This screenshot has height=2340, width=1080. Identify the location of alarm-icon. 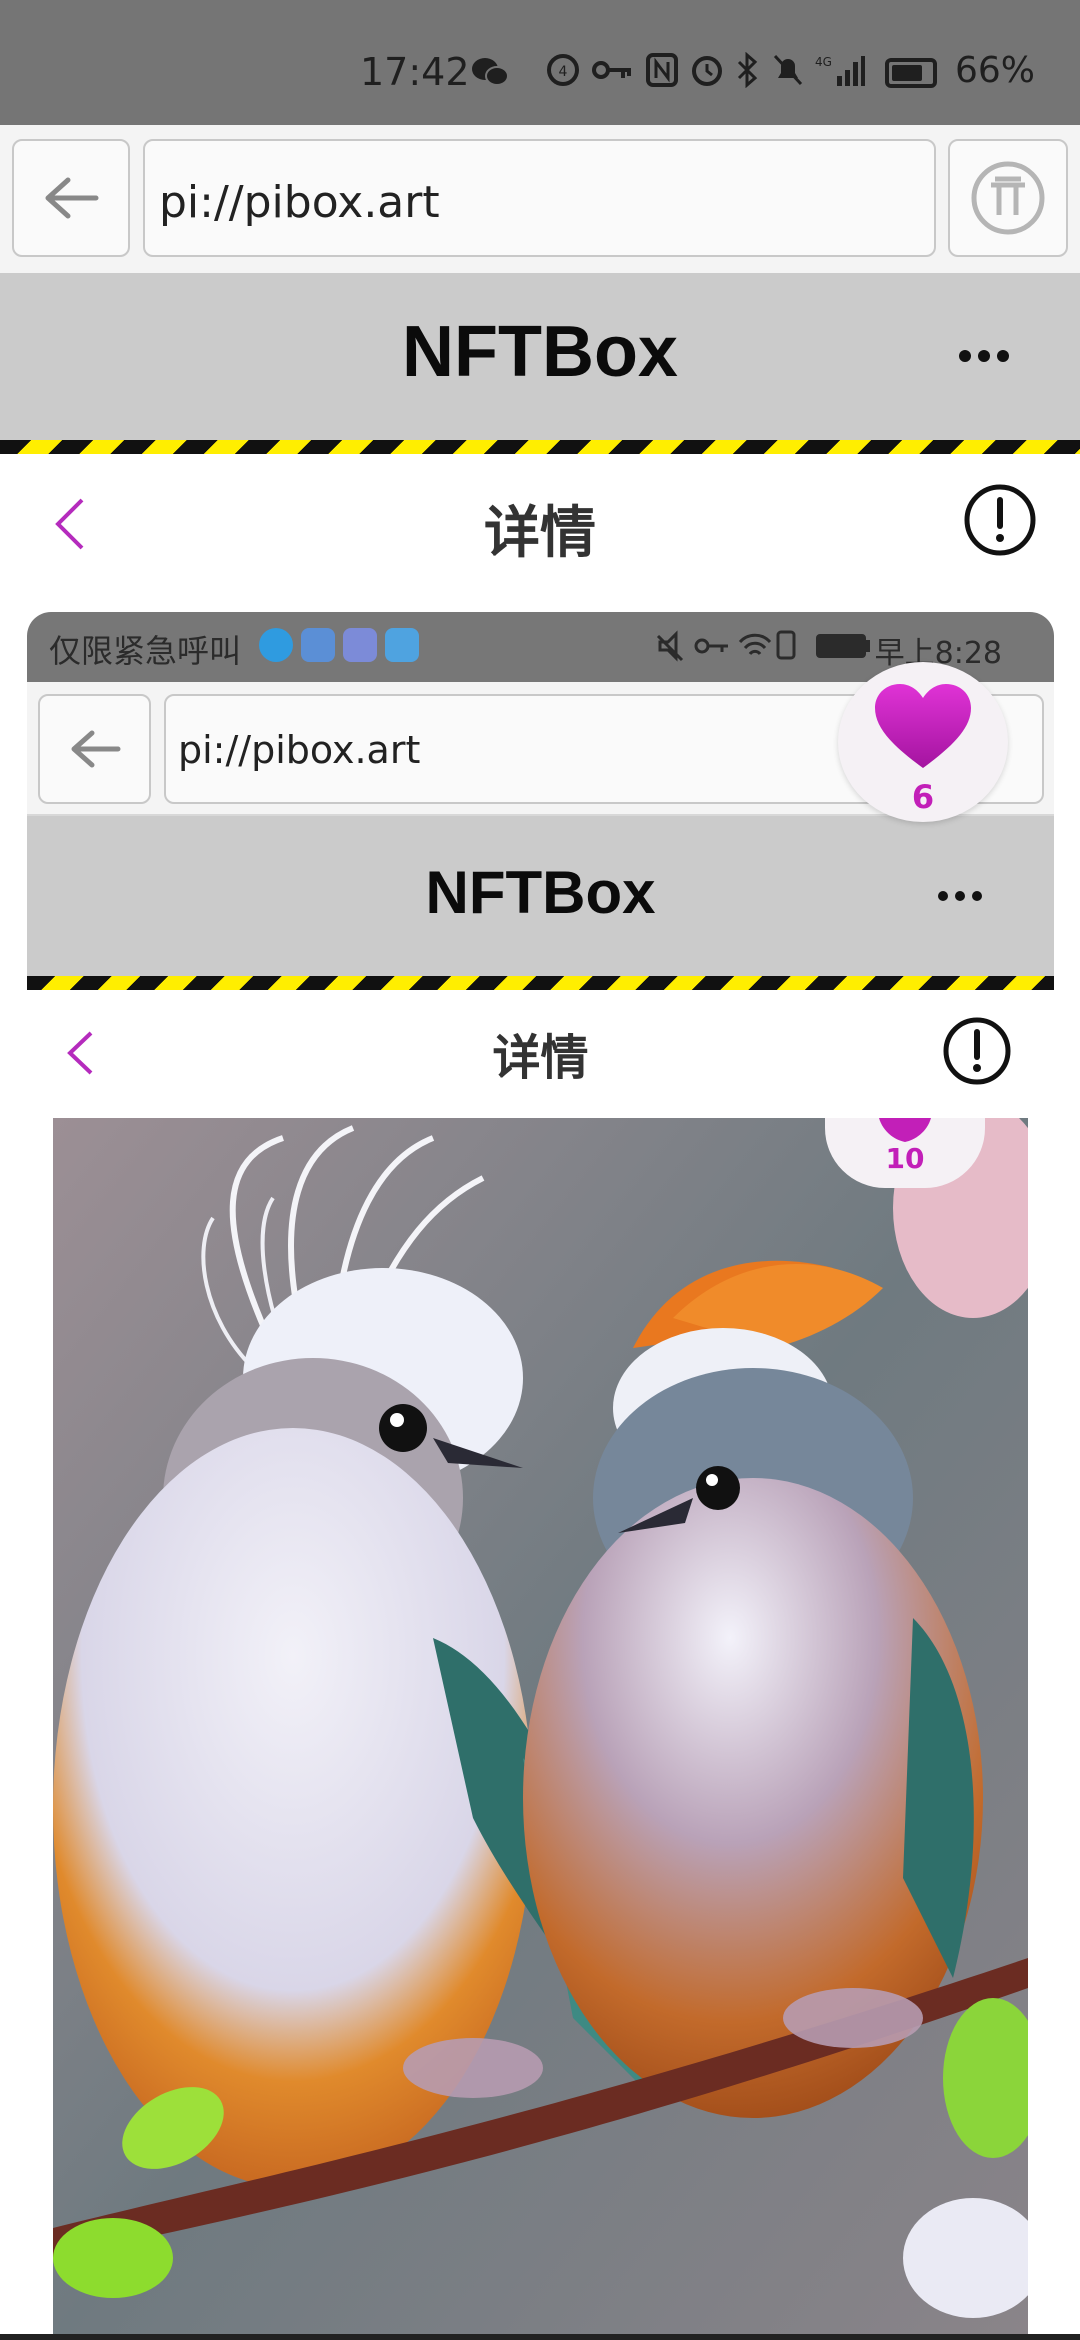
(707, 71).